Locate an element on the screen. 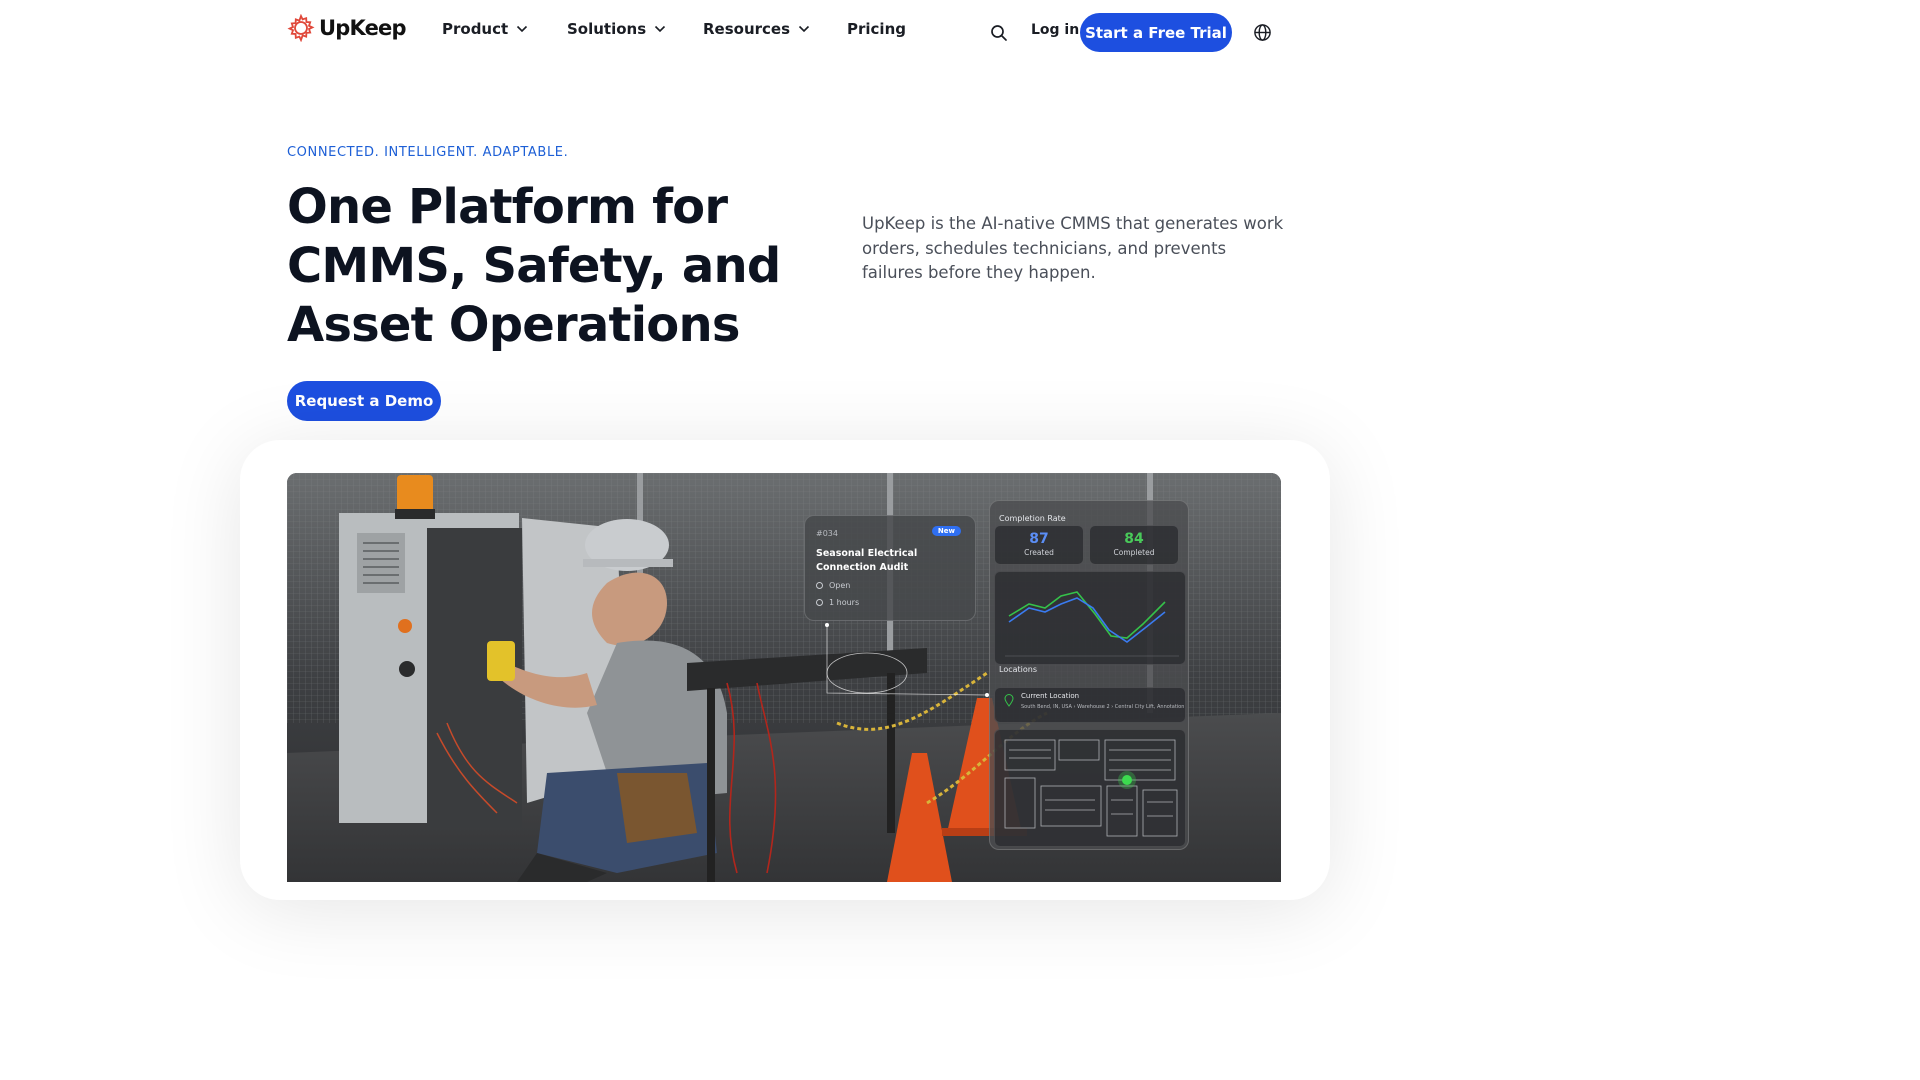 The width and height of the screenshot is (1920, 1080). created-value: 87 is located at coordinates (1039, 539).